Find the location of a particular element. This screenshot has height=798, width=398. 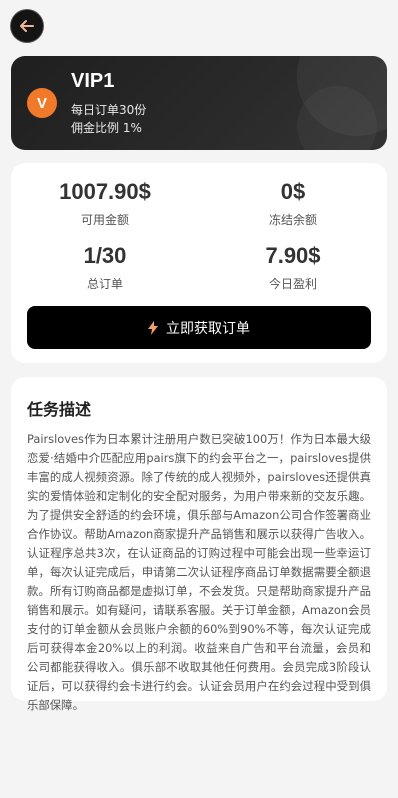

stat-available-balance: 1007.90$ 可用金额 is located at coordinates (105, 203).